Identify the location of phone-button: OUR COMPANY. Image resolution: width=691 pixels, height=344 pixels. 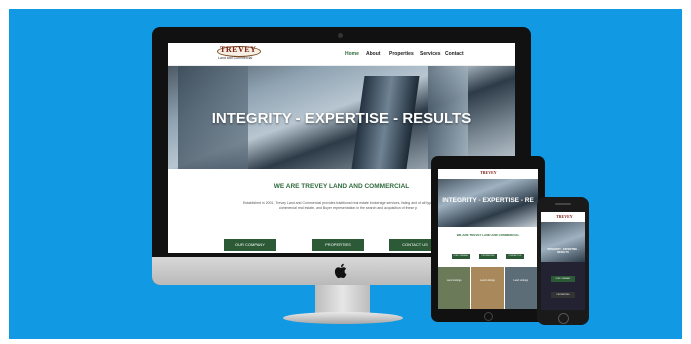
(563, 279).